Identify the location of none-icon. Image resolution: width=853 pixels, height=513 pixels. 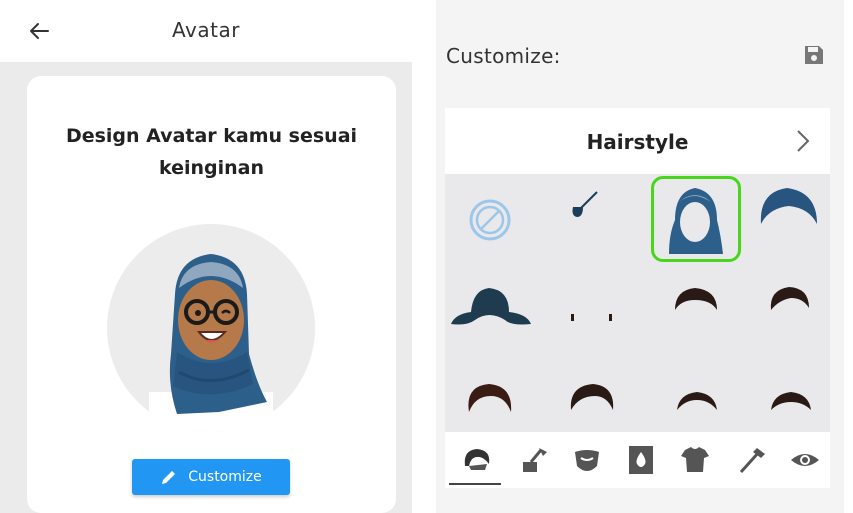
(490, 220).